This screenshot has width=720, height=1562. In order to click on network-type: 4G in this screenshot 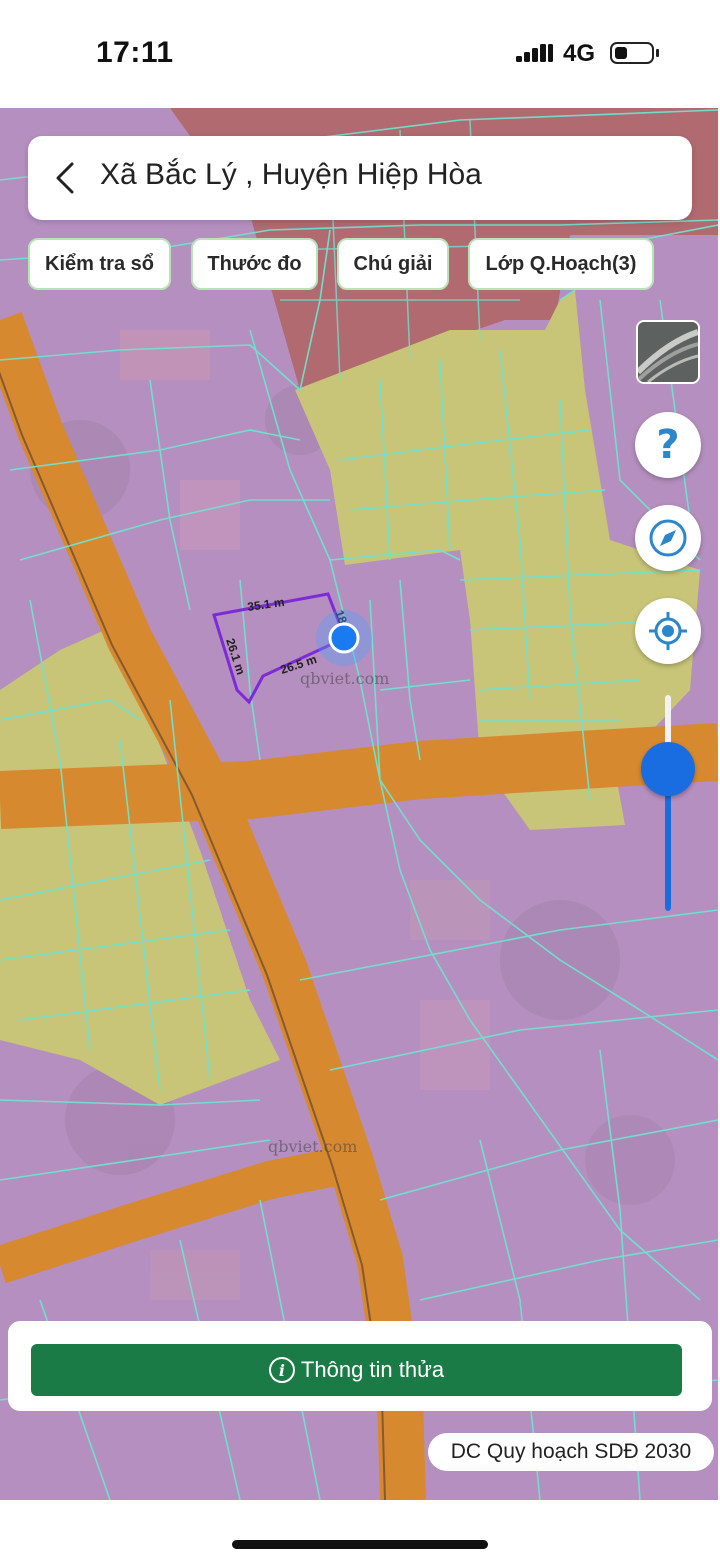, I will do `click(579, 53)`.